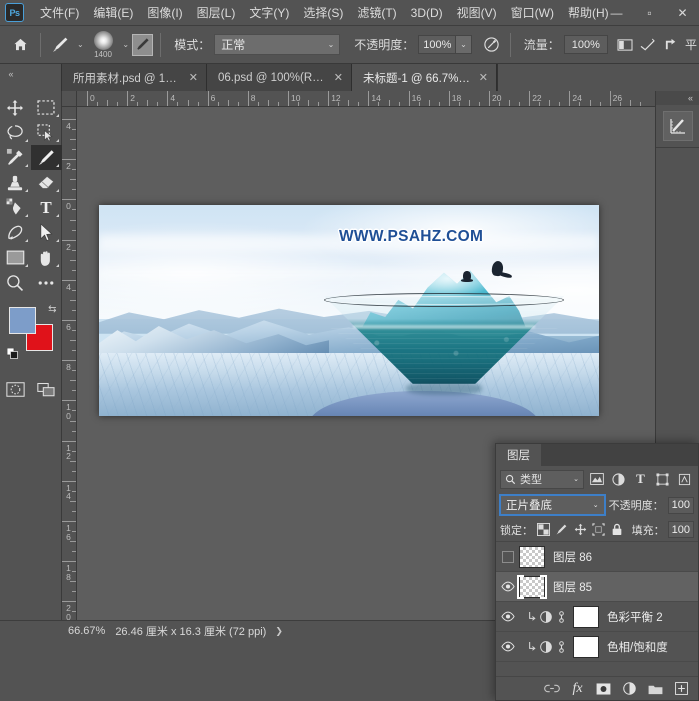 The width and height of the screenshot is (699, 701). Describe the element at coordinates (655, 688) in the screenshot. I see `new-group-icon` at that location.